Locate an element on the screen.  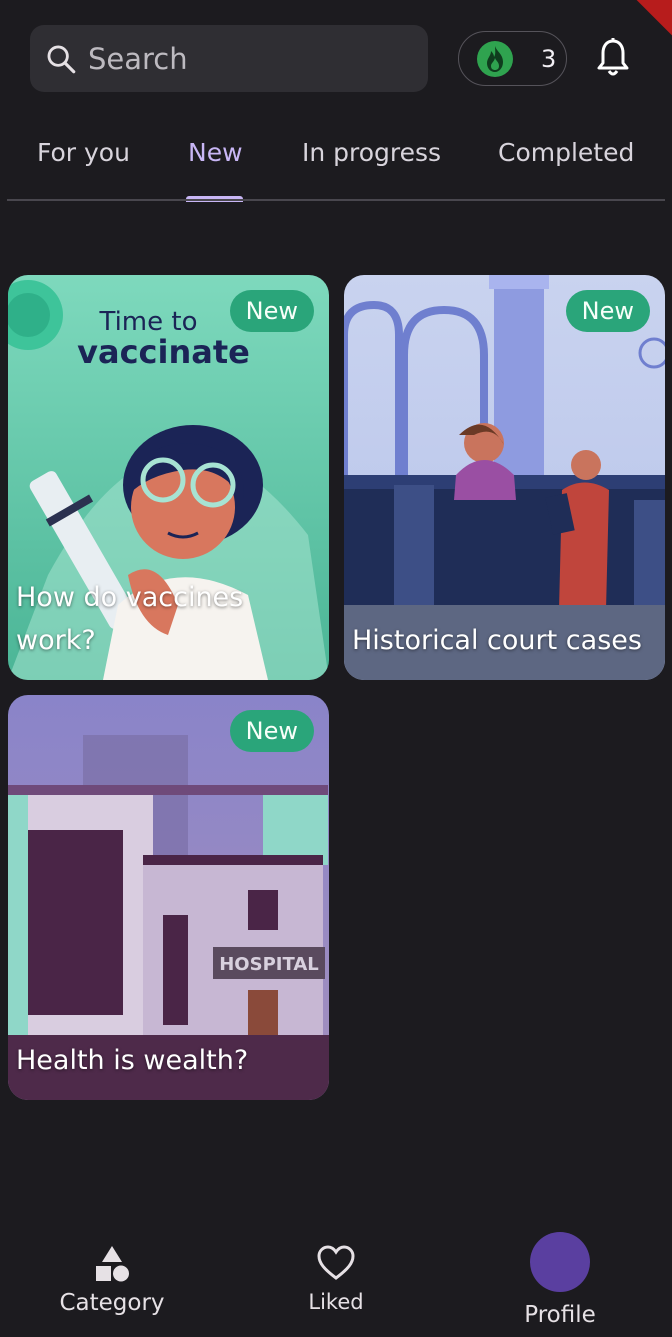
nav-profile: Profile is located at coordinates (560, 1280).